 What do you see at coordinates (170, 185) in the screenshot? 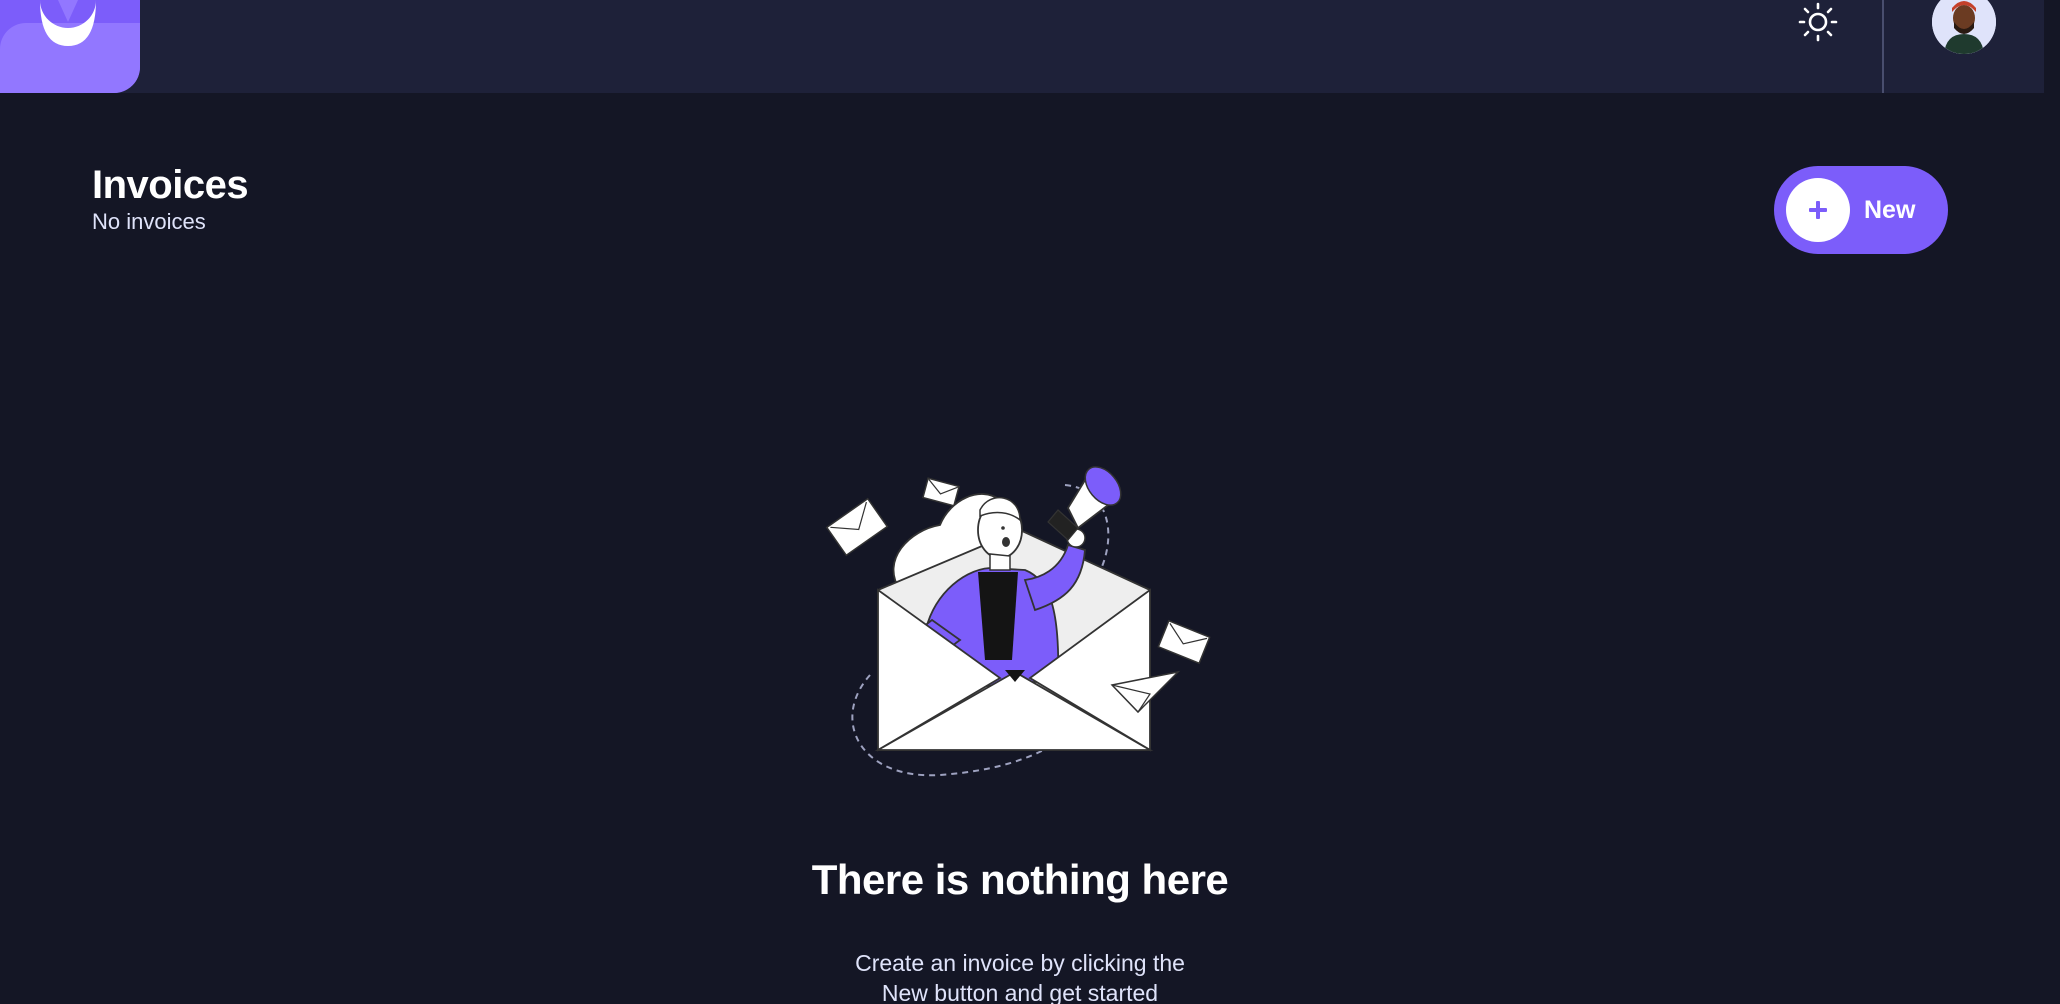
I see `page-title: Invoices` at bounding box center [170, 185].